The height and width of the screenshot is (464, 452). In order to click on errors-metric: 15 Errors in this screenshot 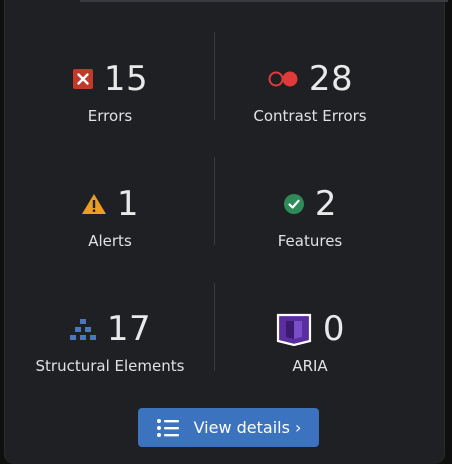, I will do `click(110, 98)`.